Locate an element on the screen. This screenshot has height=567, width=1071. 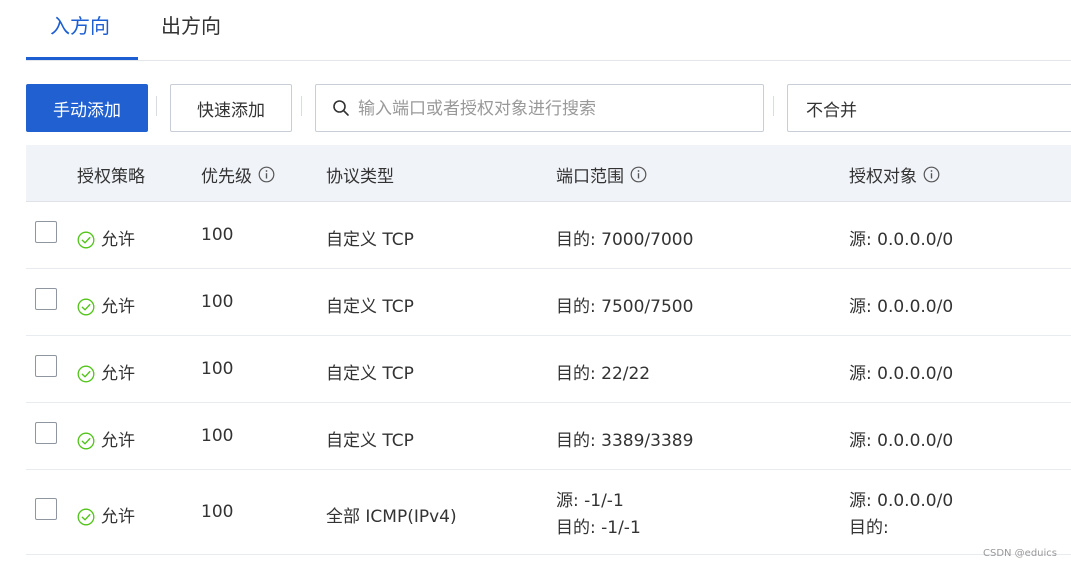
port-range-cell: 目的: 3389/3389 is located at coordinates (624, 438).